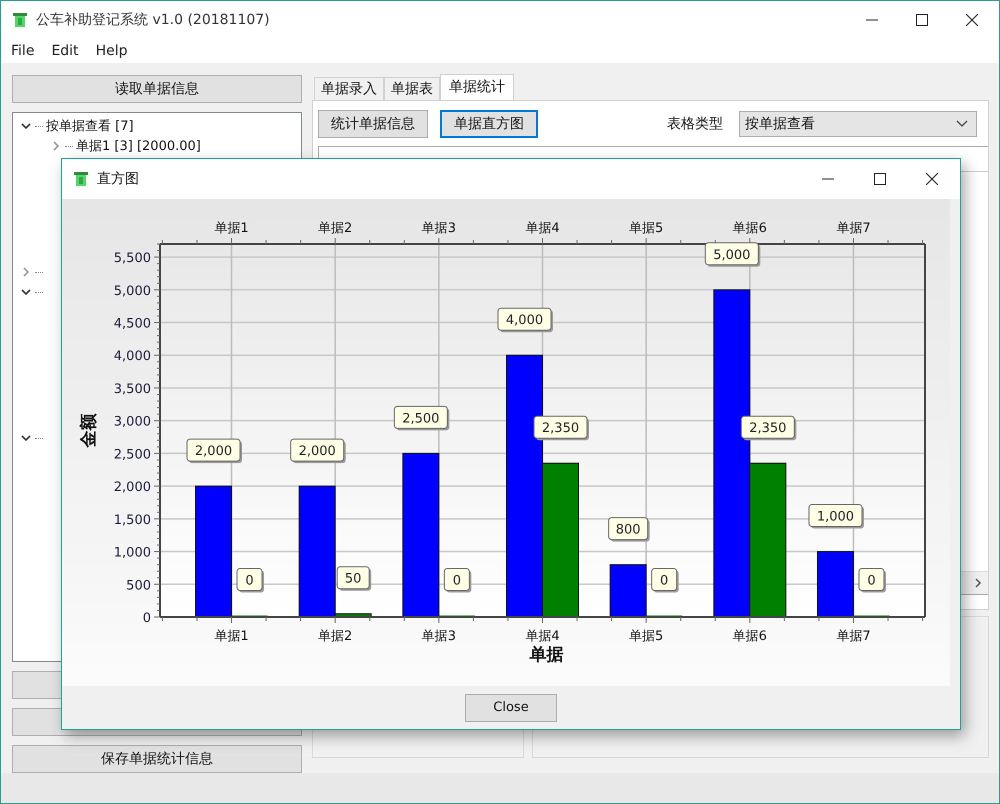 Image resolution: width=1000 pixels, height=804 pixels. I want to click on tick-label: 3,500, so click(132, 389).